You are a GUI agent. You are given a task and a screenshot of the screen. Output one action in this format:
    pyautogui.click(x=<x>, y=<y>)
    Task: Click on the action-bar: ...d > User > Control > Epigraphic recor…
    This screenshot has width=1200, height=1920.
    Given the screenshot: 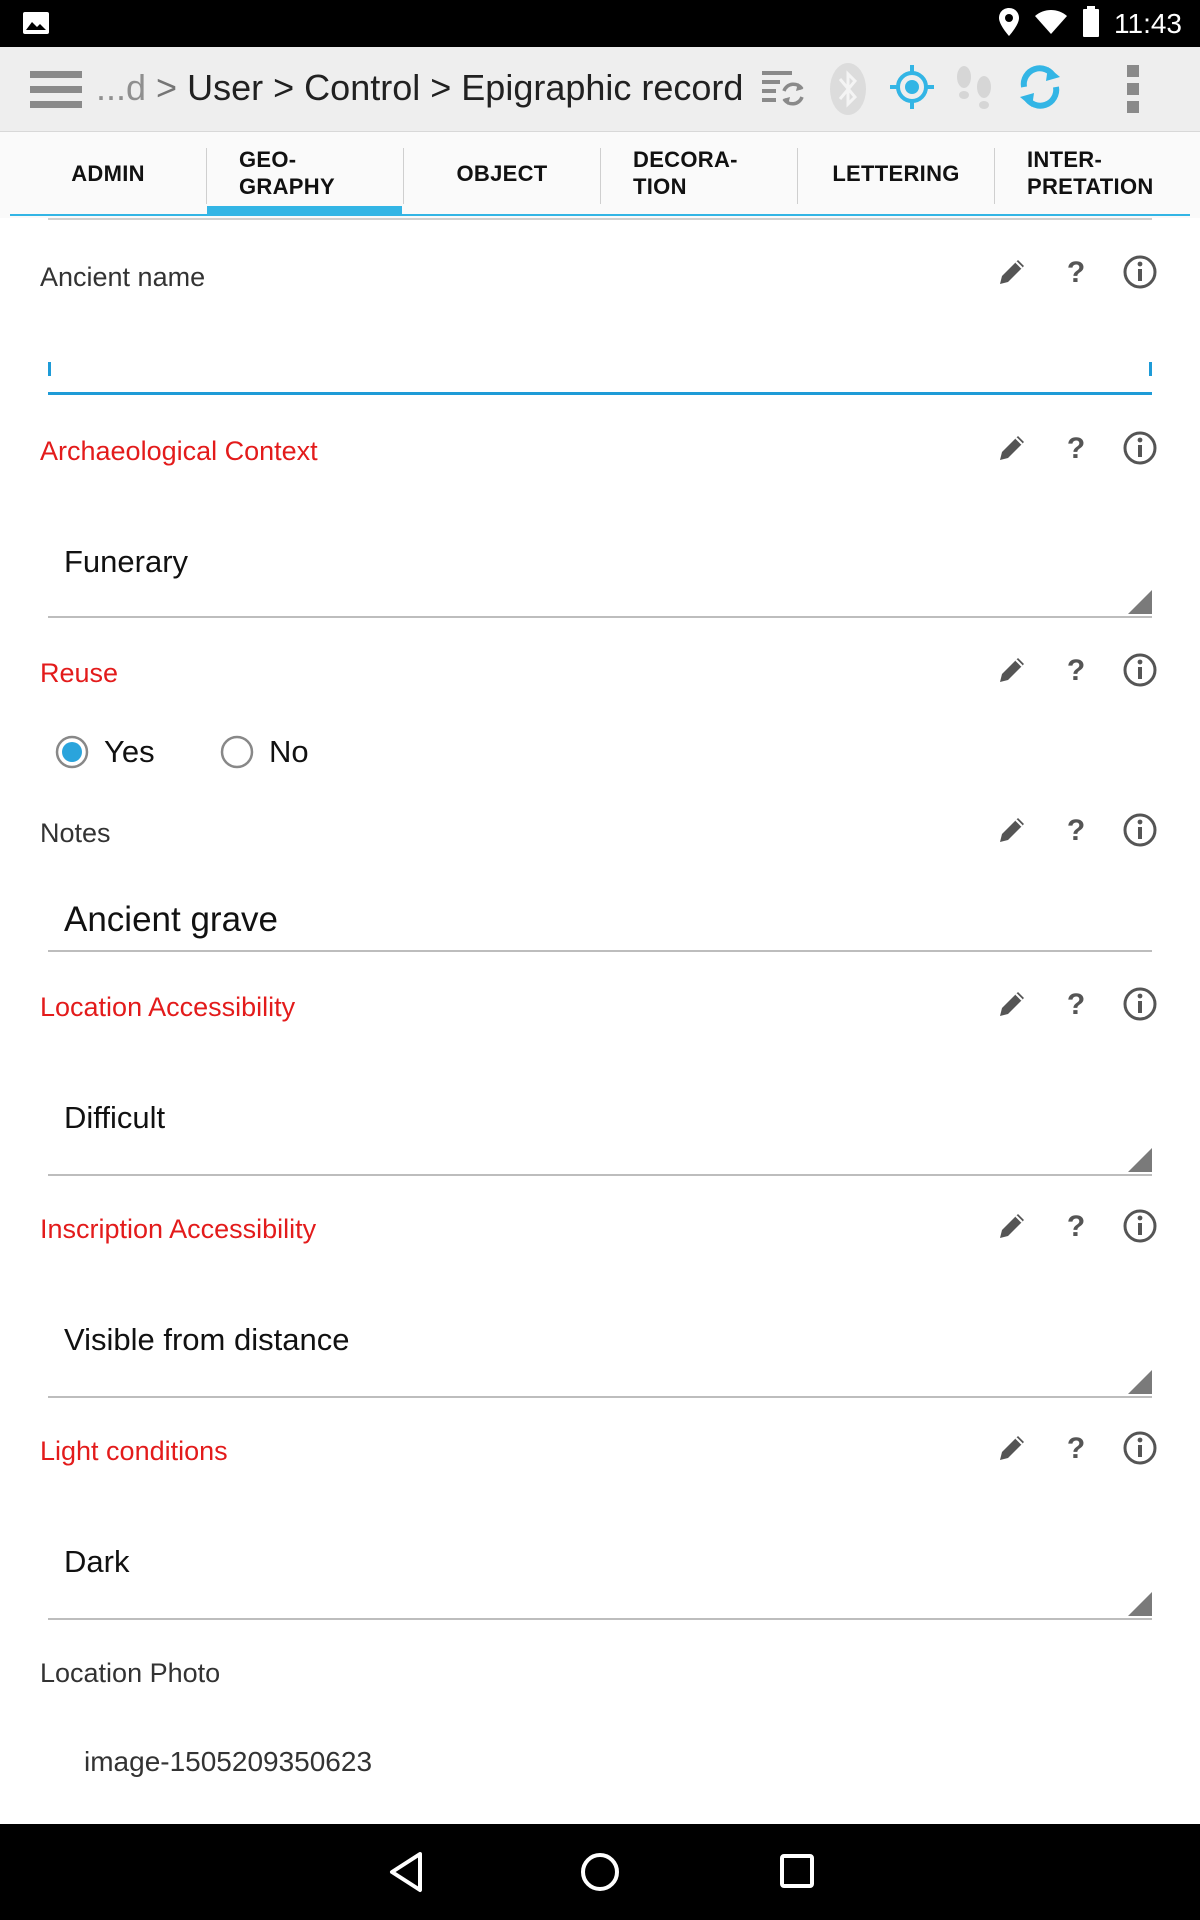 What is the action you would take?
    pyautogui.click(x=600, y=89)
    